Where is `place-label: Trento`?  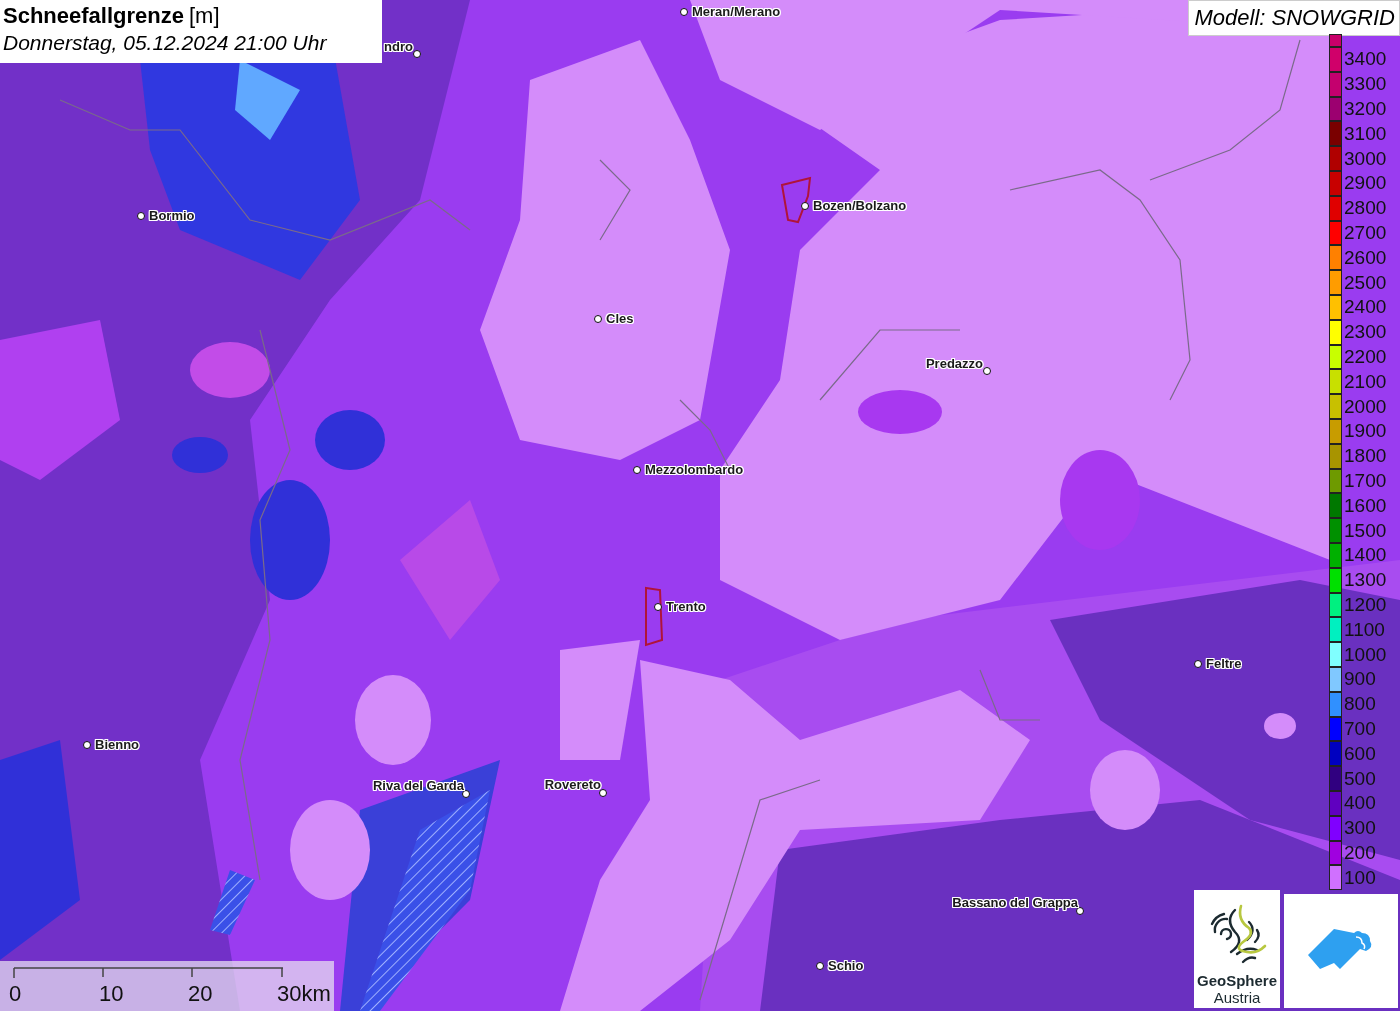 place-label: Trento is located at coordinates (686, 606).